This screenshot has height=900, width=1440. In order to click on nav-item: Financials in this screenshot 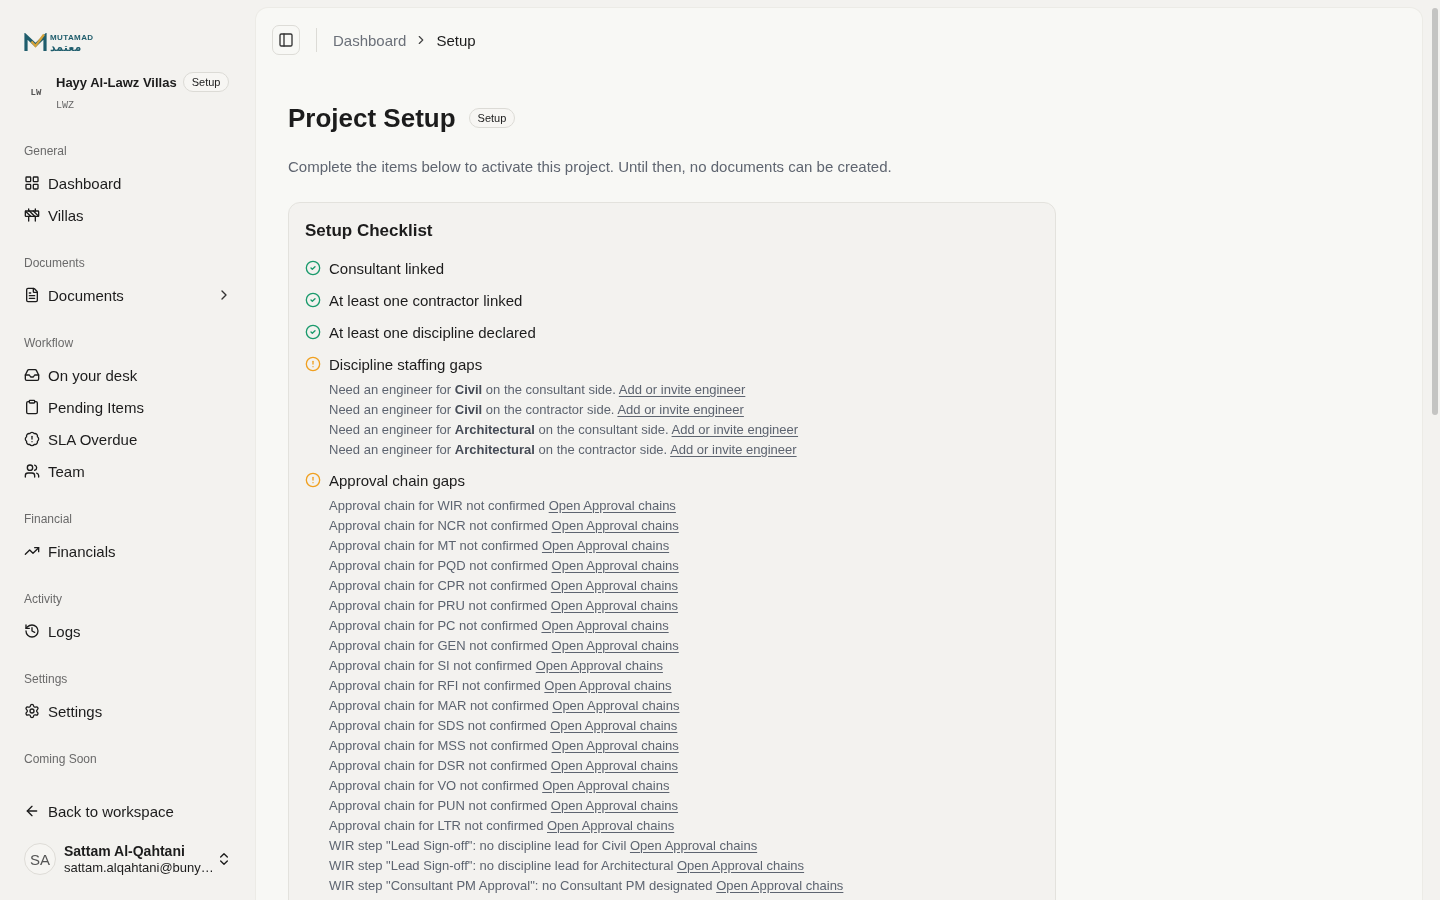, I will do `click(128, 551)`.